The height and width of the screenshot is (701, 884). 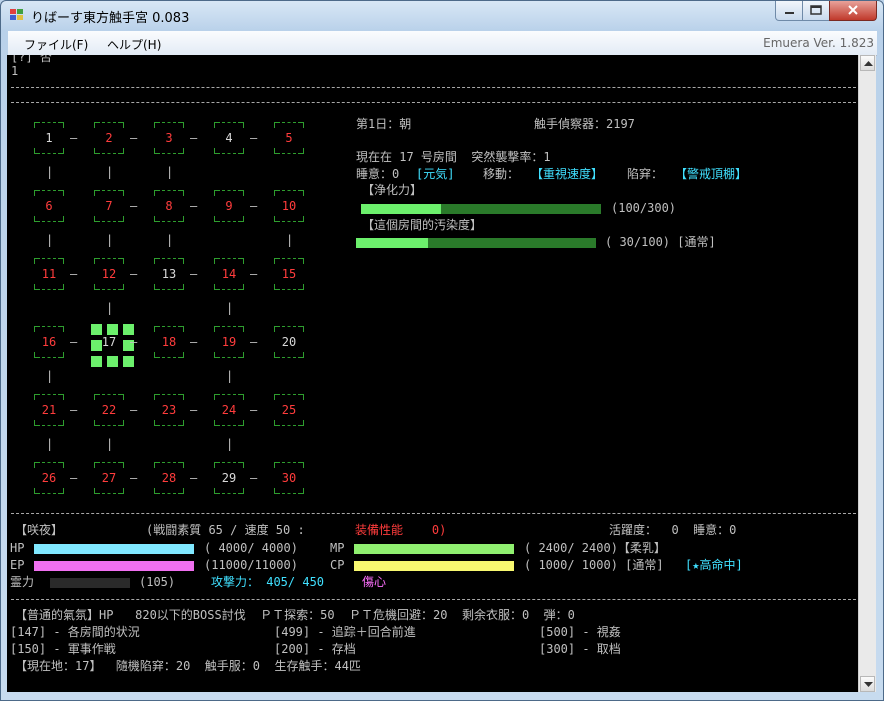 I want to click on room-6: 6, so click(x=49, y=206).